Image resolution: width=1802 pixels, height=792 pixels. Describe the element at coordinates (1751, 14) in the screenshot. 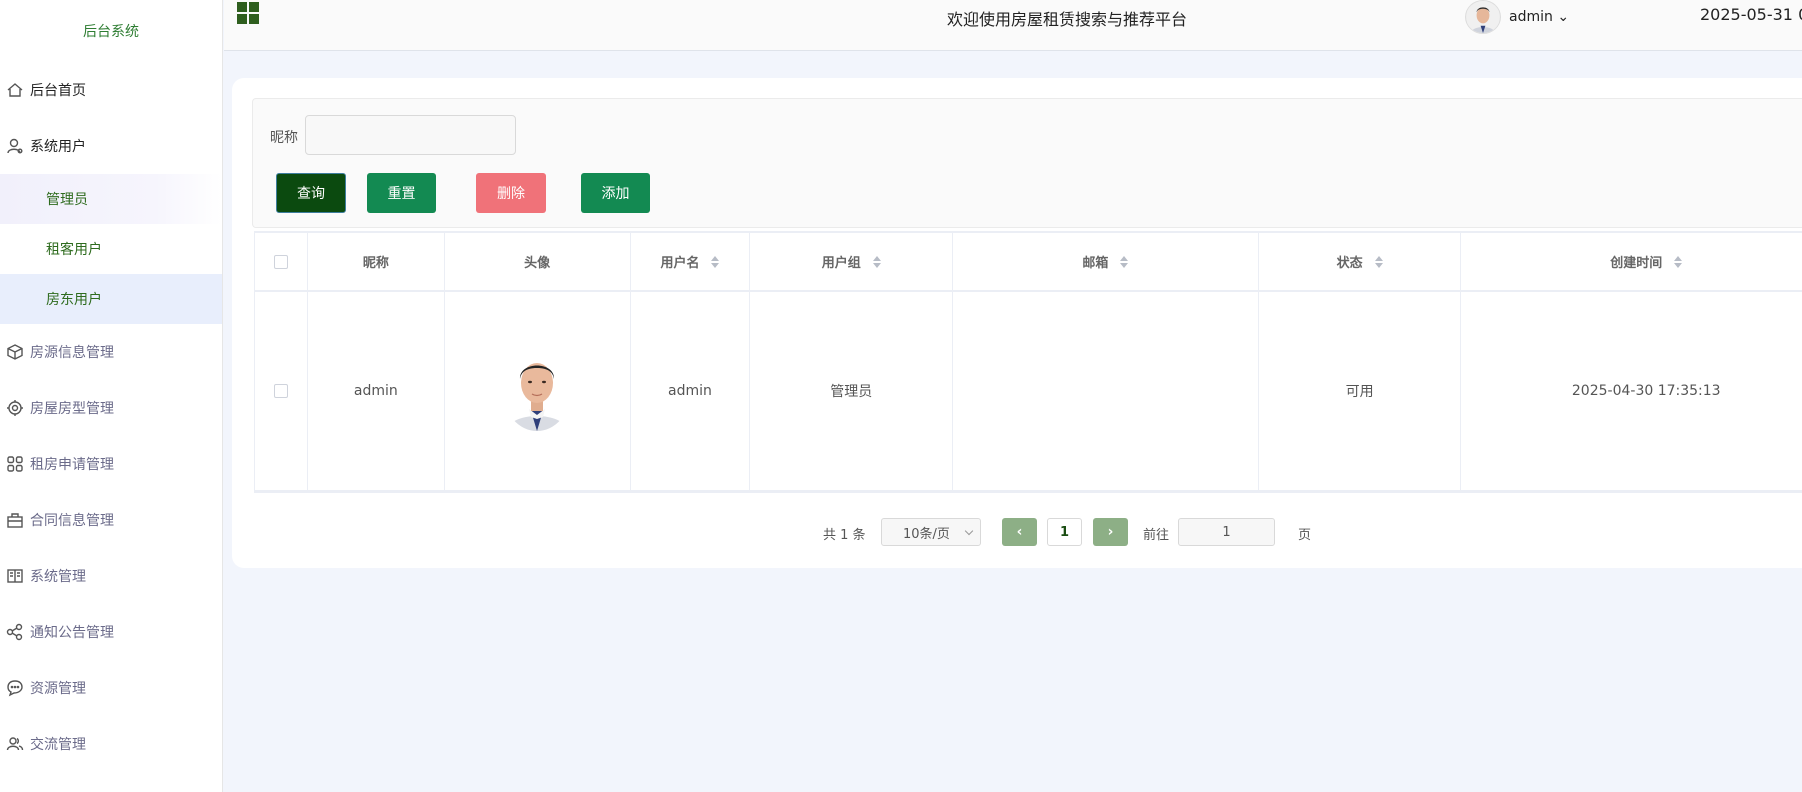

I see `datetime: 2025-05-31 05` at that location.